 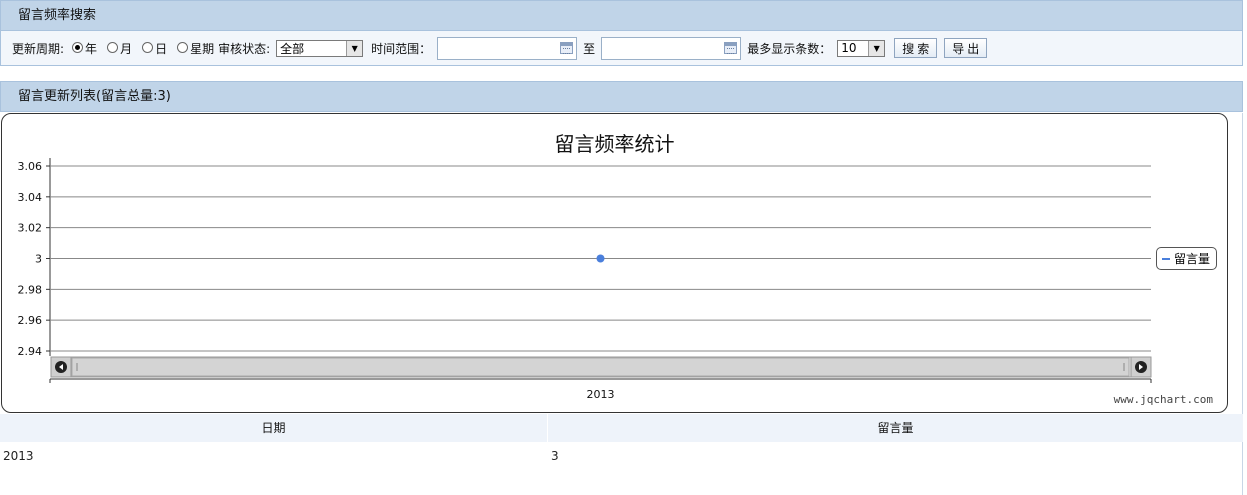 What do you see at coordinates (671, 48) in the screenshot?
I see `time-to-input` at bounding box center [671, 48].